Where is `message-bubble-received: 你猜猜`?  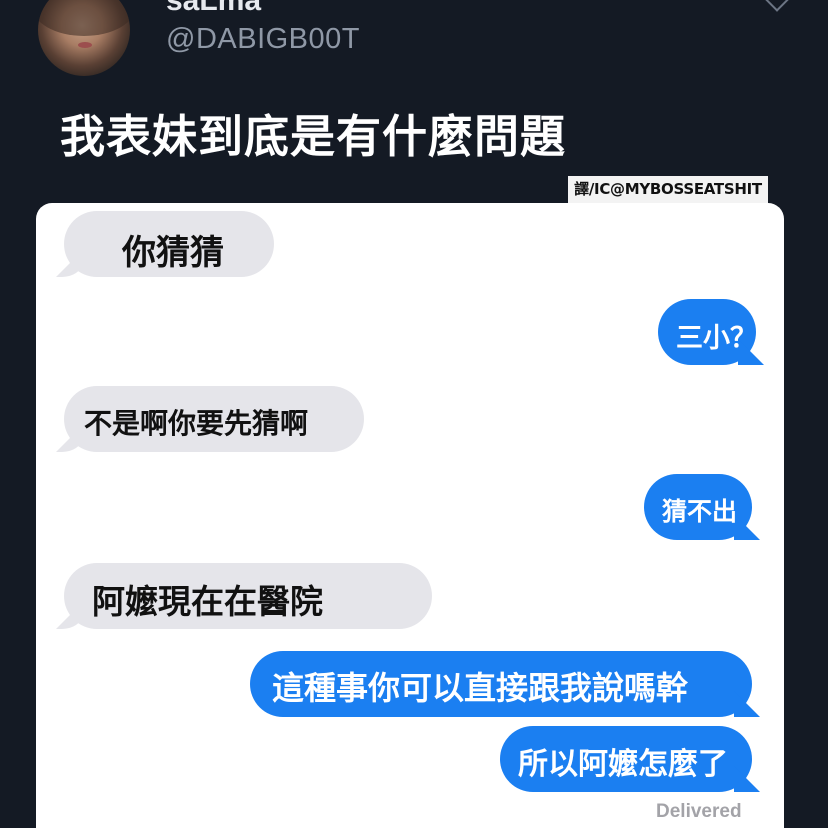 message-bubble-received: 你猜猜 is located at coordinates (165, 244).